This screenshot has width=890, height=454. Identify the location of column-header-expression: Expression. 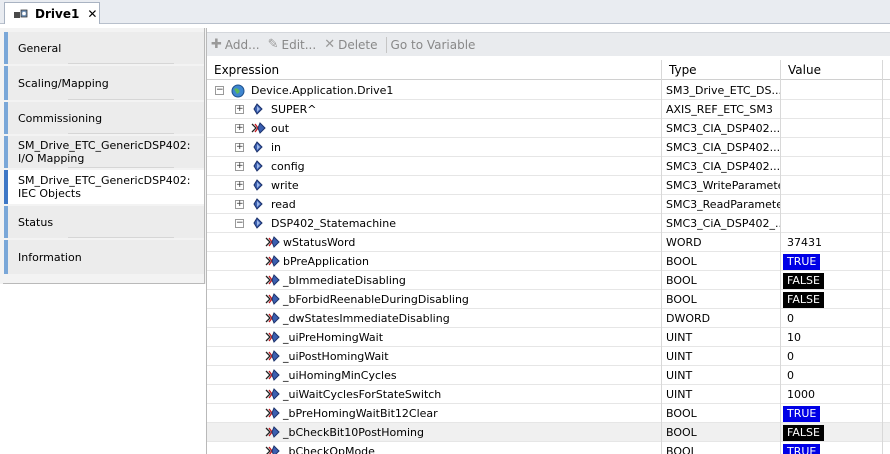
(243, 70).